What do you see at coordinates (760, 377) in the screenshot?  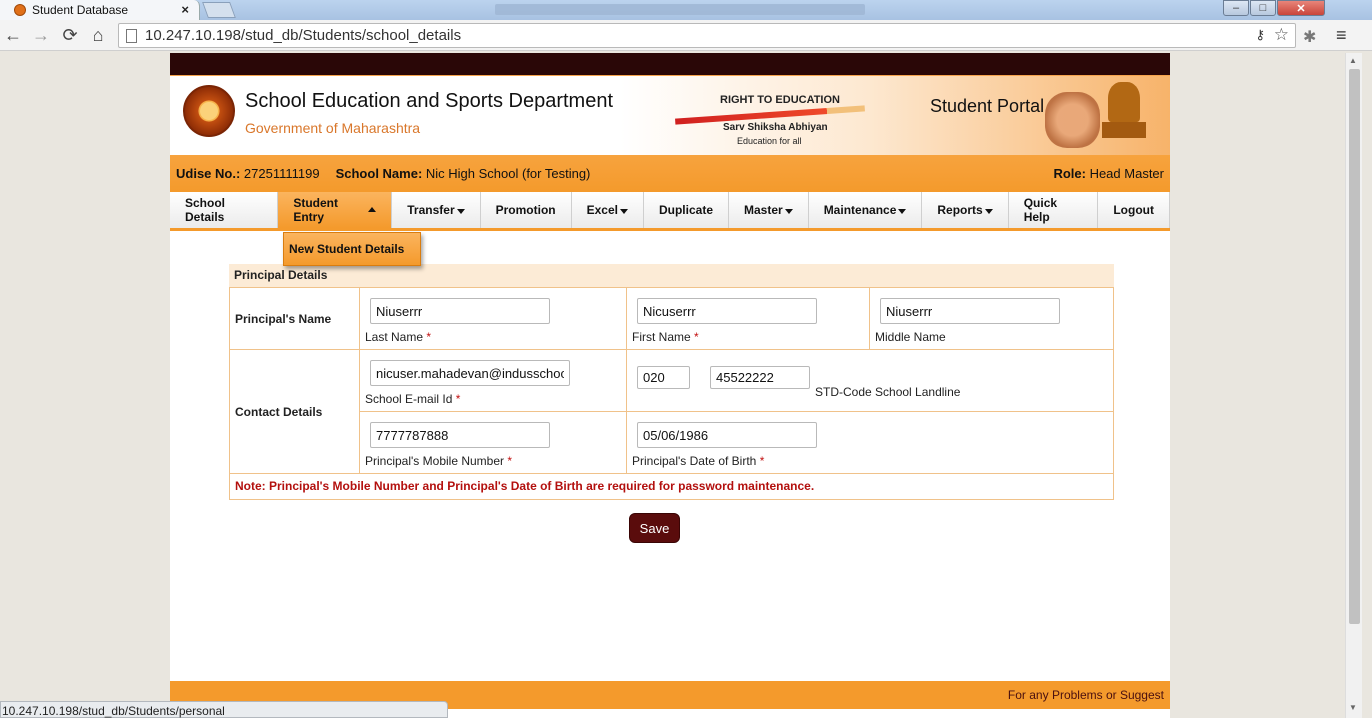 I see `landline-input` at bounding box center [760, 377].